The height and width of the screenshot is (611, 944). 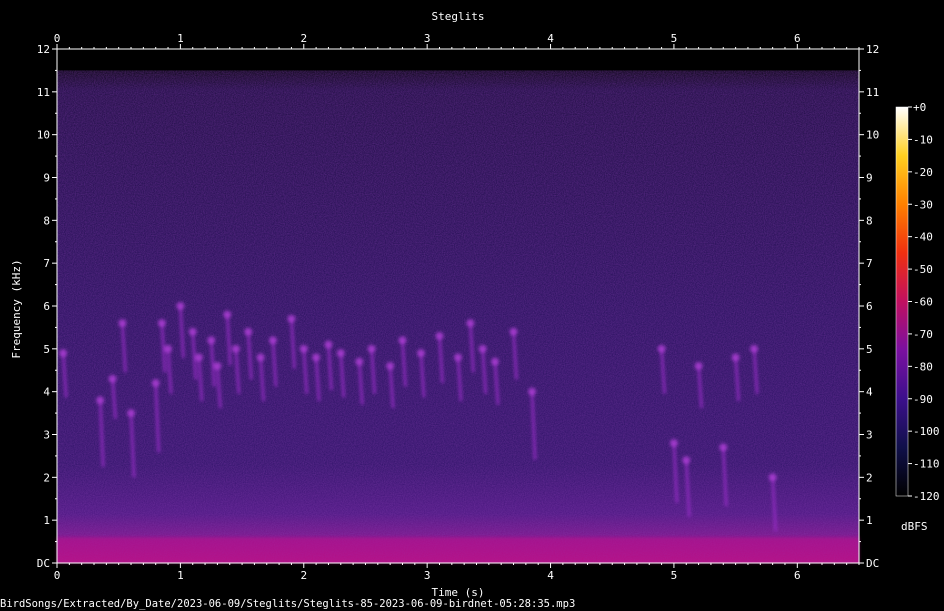 I want to click on chart-title: Steglits, so click(x=458, y=16).